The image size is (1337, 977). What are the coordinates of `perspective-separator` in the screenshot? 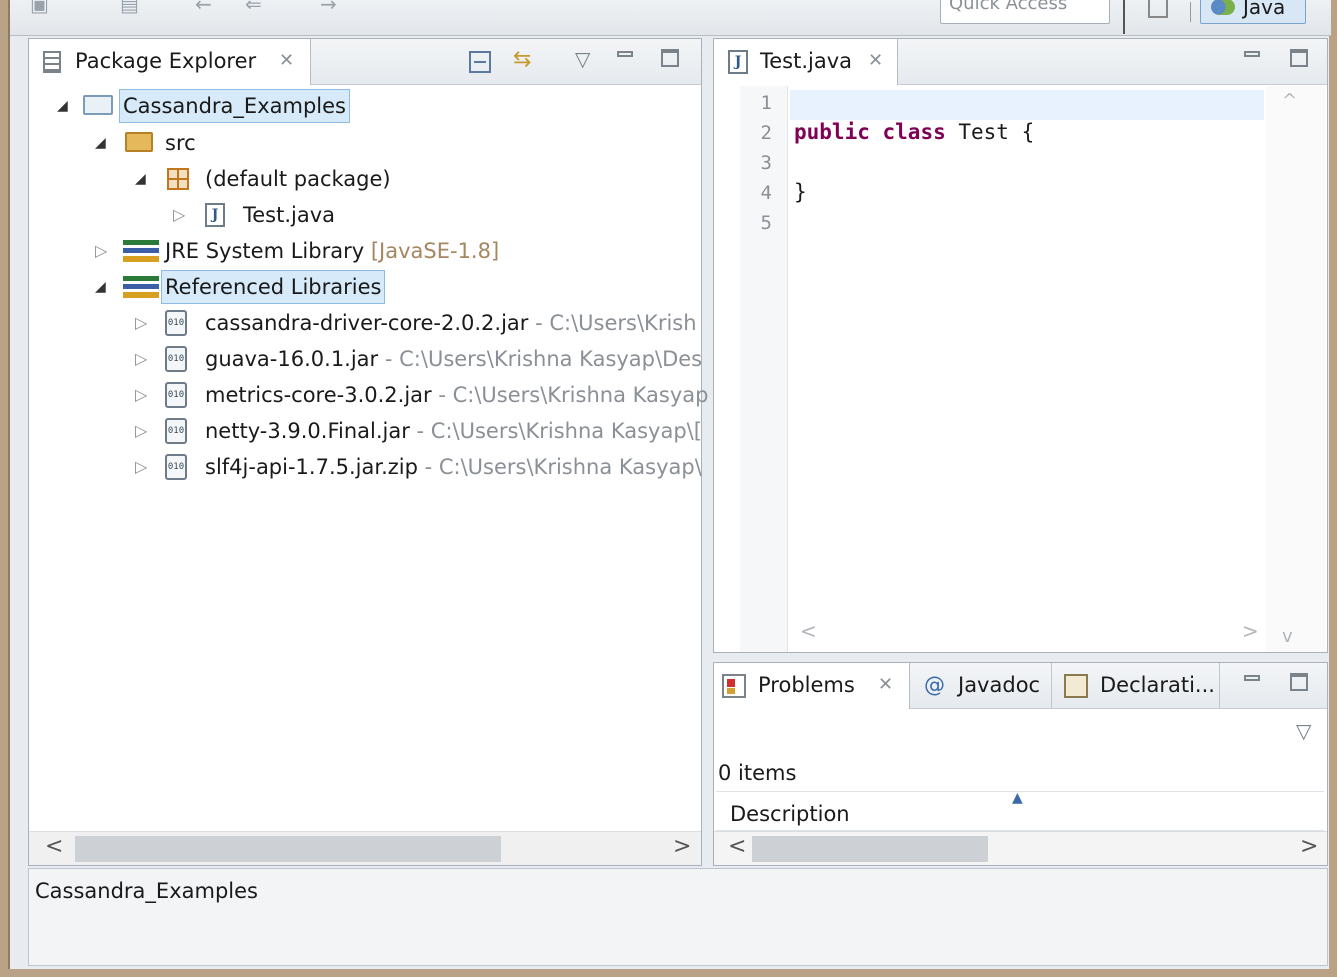 It's located at (1190, 12).